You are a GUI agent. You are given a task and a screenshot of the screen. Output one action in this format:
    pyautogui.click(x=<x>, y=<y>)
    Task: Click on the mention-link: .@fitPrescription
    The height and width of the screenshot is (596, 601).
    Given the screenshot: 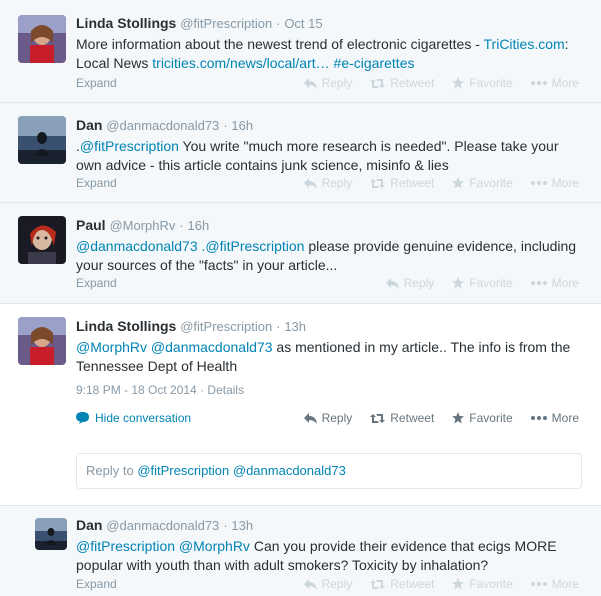 What is the action you would take?
    pyautogui.click(x=251, y=246)
    